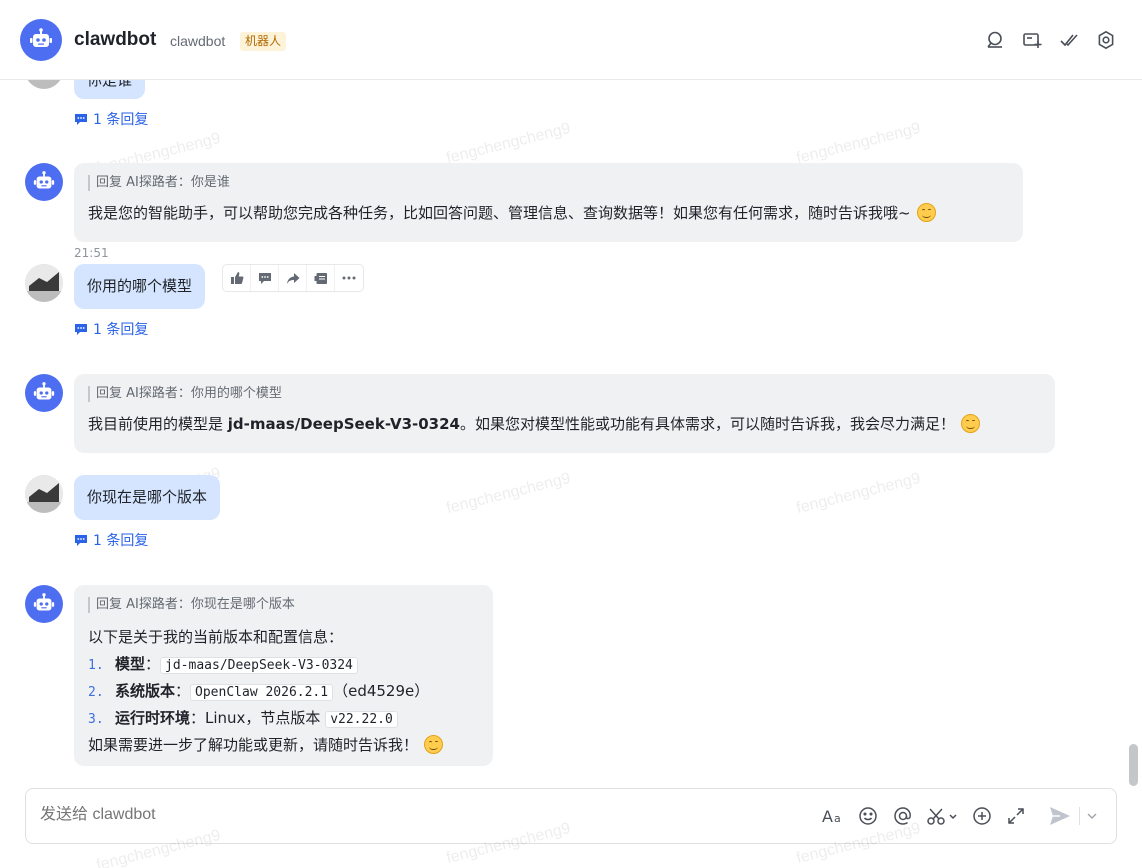  Describe the element at coordinates (283, 605) in the screenshot. I see `reply-quote: 回复 AI探路者：你现在是哪个版本` at that location.